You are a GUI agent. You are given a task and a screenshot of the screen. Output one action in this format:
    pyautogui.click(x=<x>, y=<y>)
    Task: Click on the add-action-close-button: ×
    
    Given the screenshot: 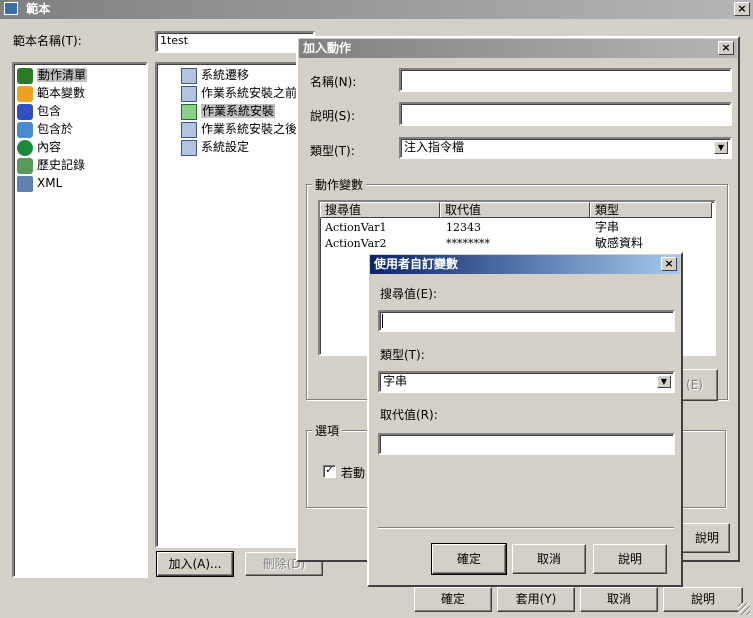 What is the action you would take?
    pyautogui.click(x=726, y=48)
    